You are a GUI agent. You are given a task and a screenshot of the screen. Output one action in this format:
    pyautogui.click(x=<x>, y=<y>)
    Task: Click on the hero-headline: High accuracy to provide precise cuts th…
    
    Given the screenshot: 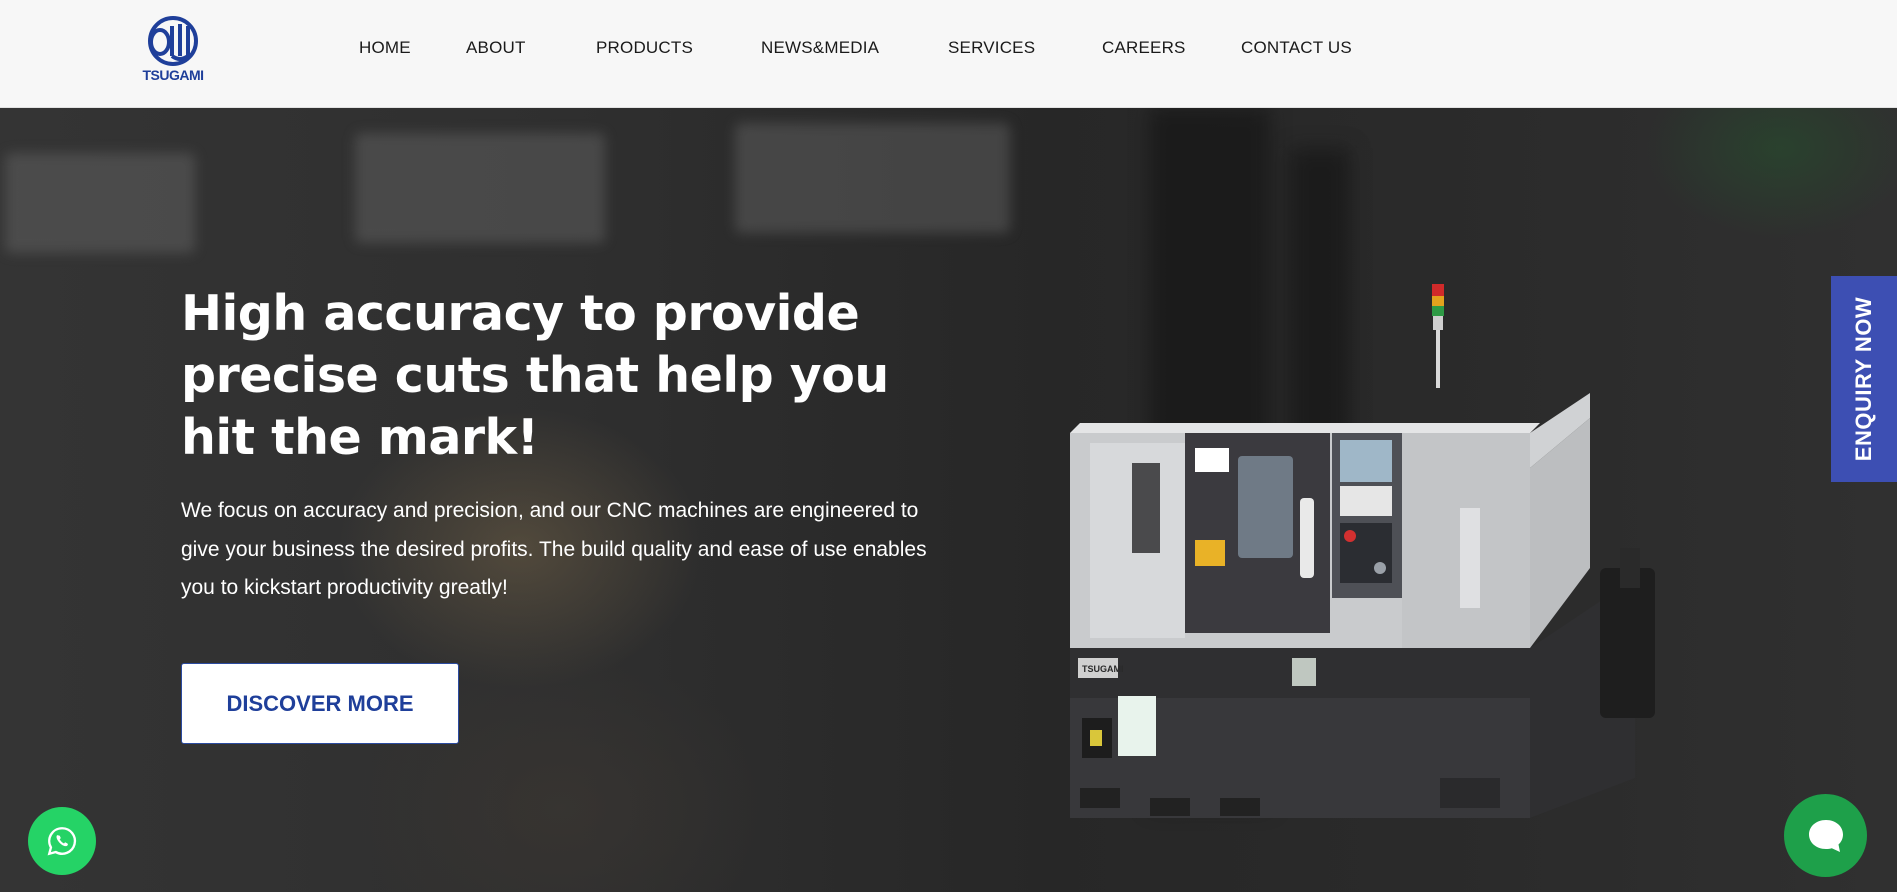 What is the action you would take?
    pyautogui.click(x=535, y=375)
    